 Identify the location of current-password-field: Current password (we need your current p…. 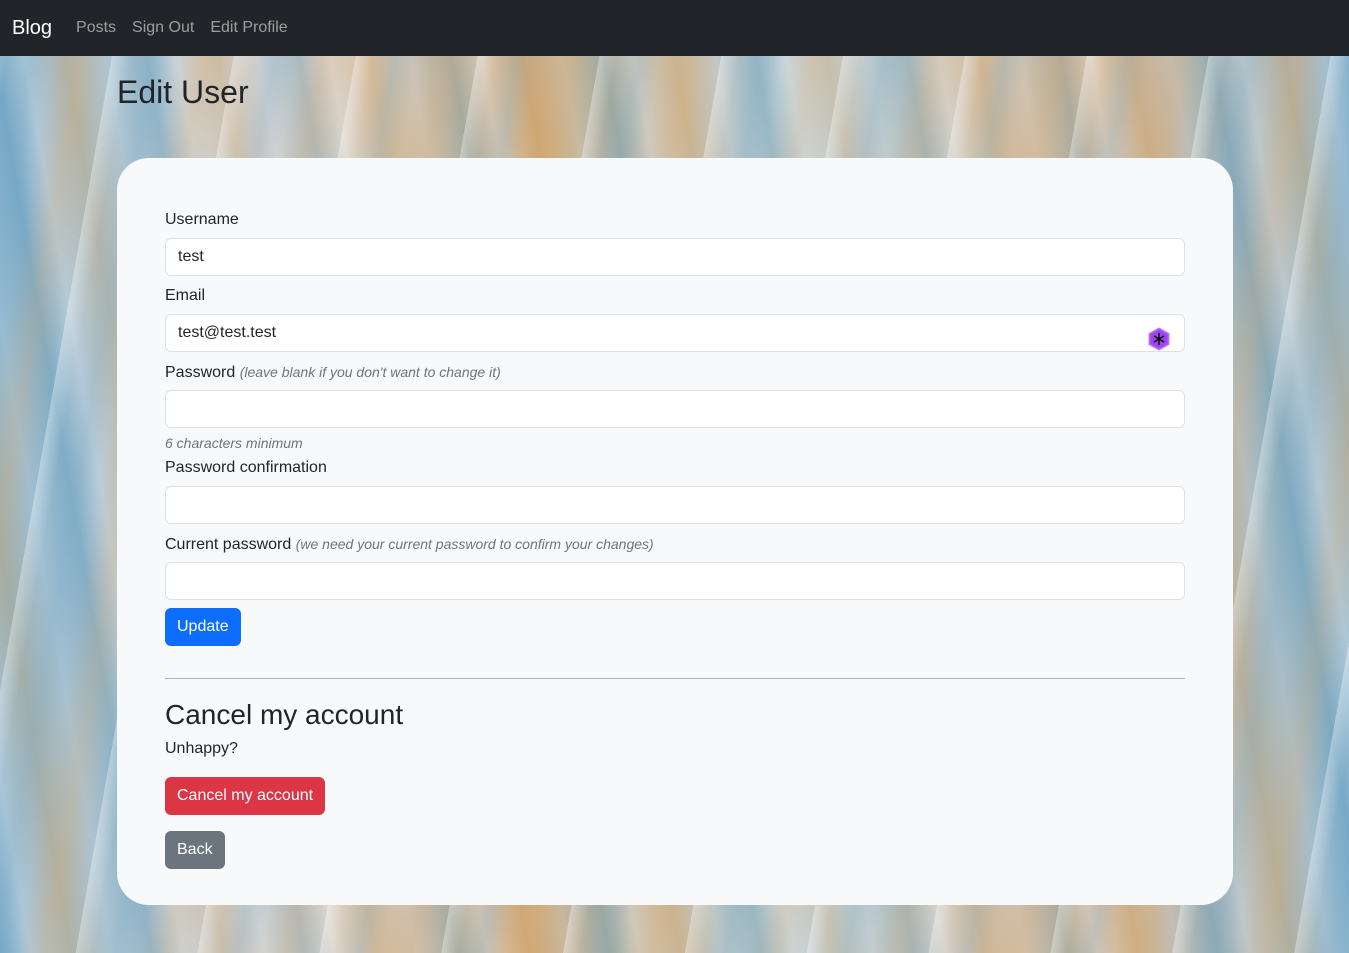
(675, 566).